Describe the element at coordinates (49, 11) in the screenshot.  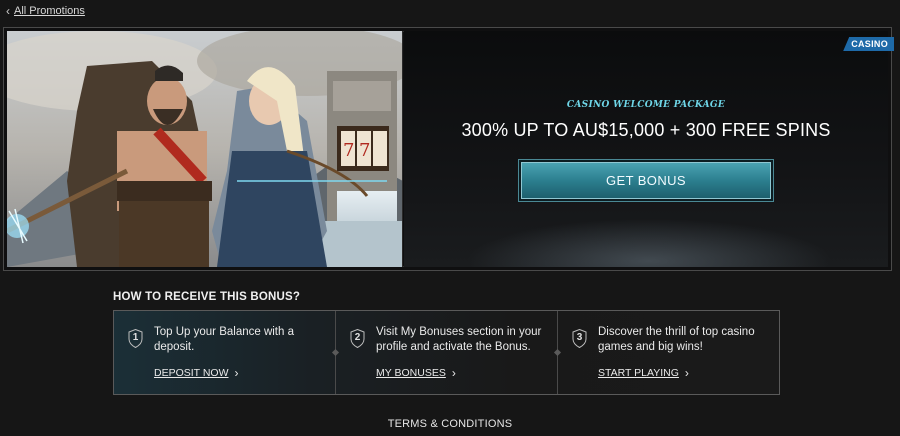
I see `all-promotions-label: All Promotions` at that location.